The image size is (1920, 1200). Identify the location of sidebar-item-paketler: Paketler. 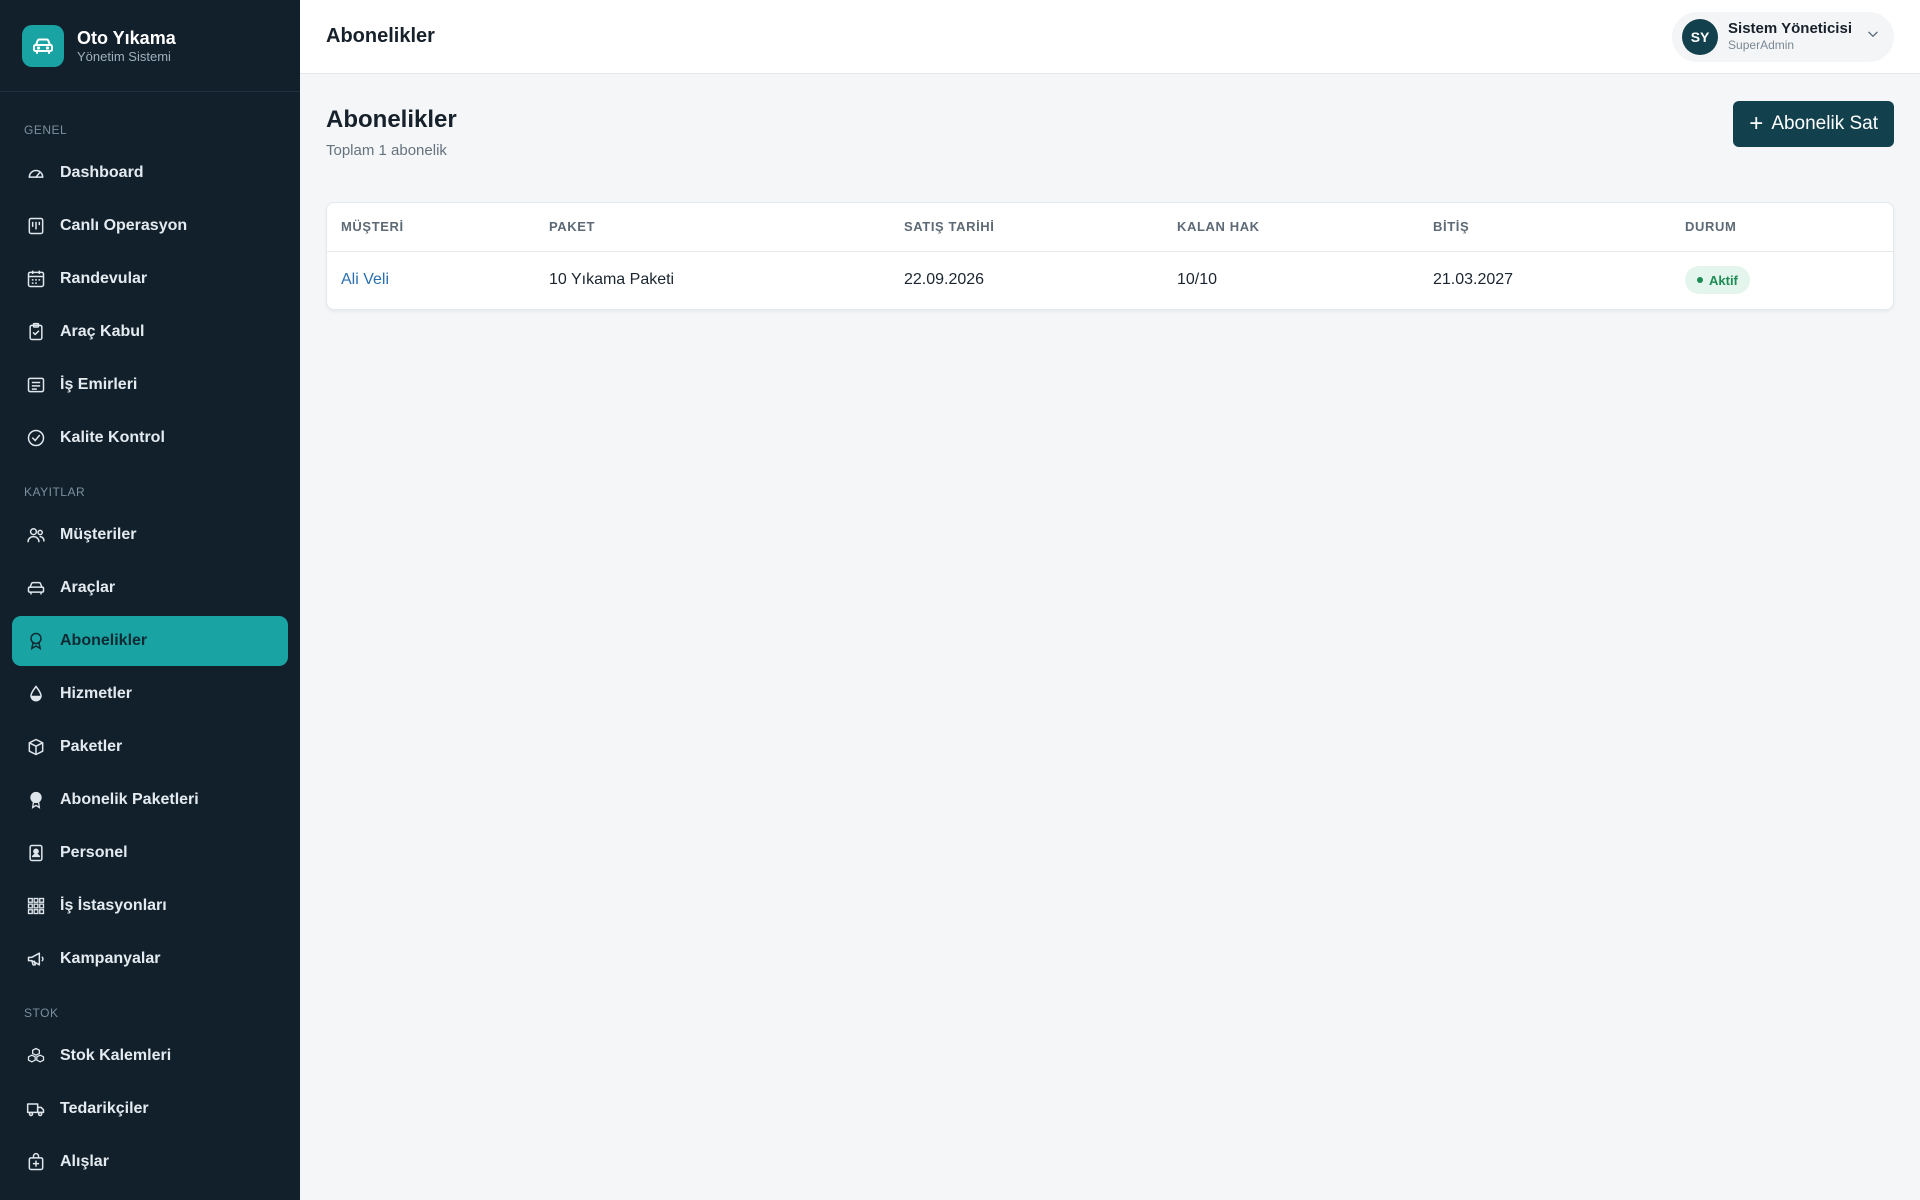
(150, 747).